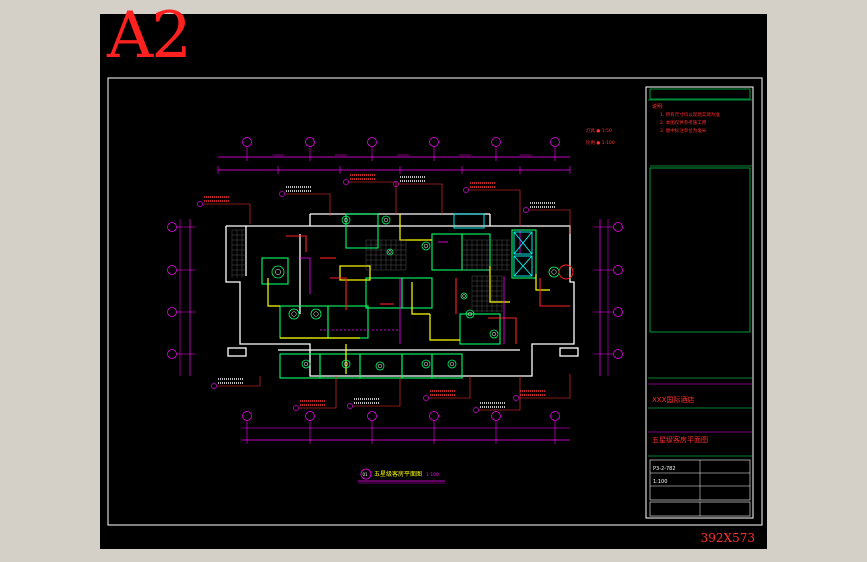 The width and height of the screenshot is (867, 562). I want to click on red-walls, so click(428, 289).